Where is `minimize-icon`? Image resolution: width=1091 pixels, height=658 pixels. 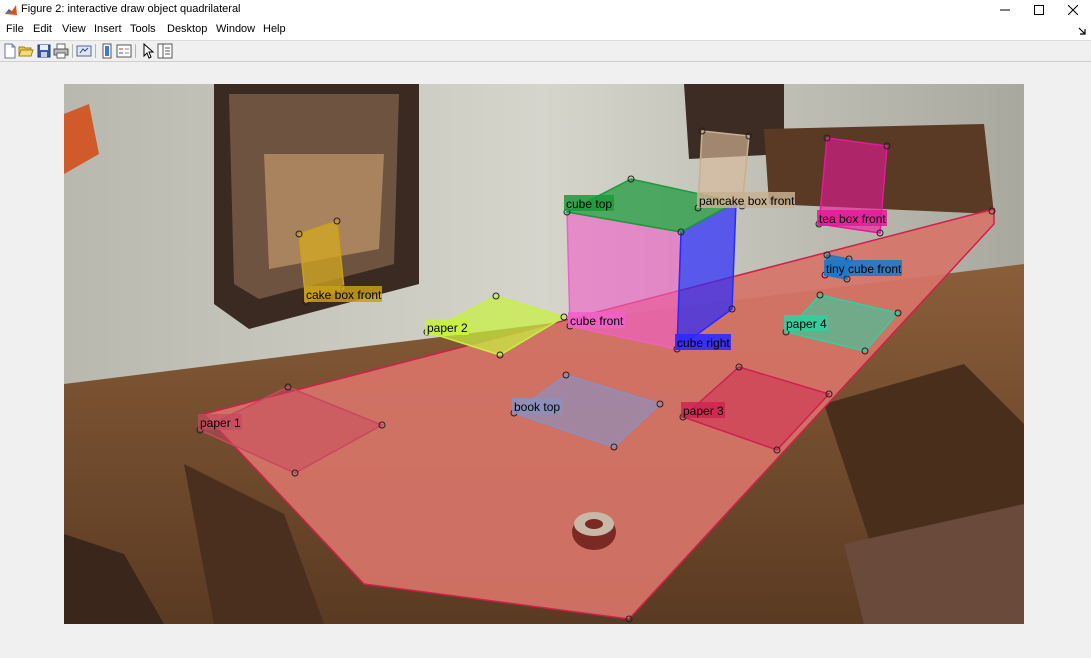
minimize-icon is located at coordinates (1005, 10).